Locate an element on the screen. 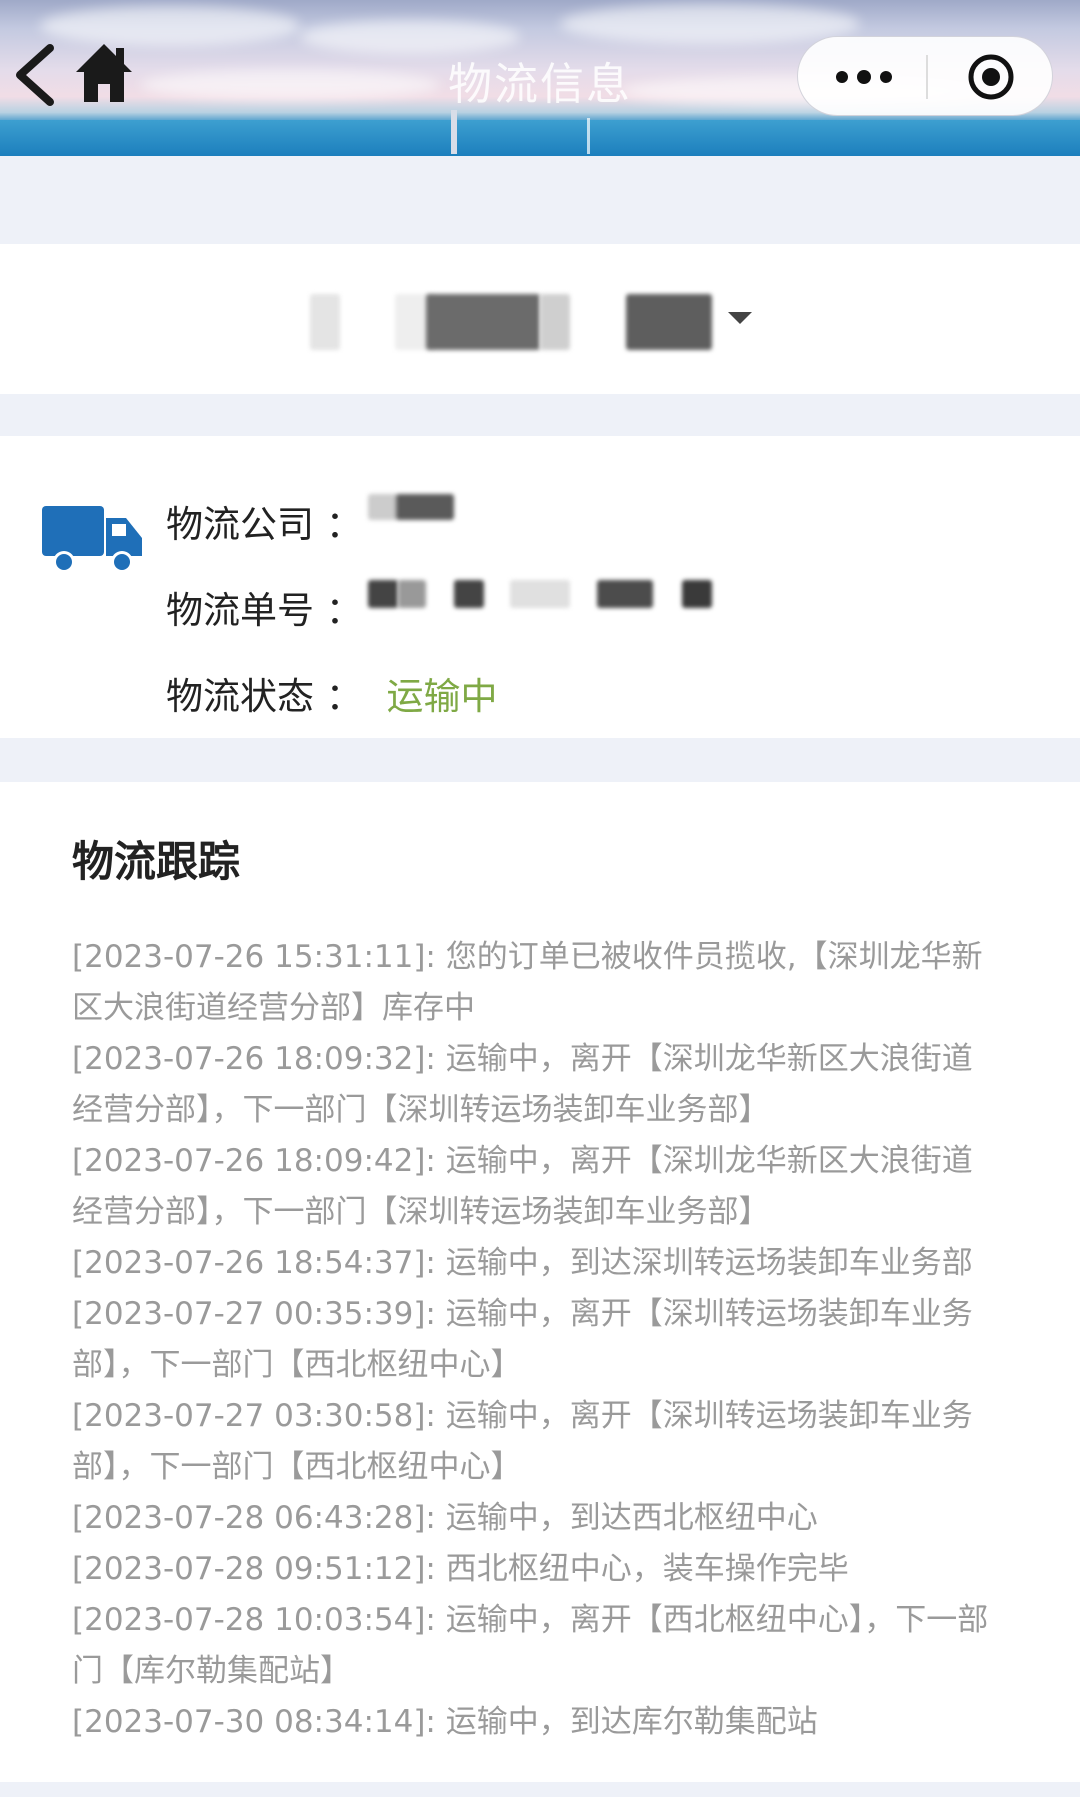  mini-program-capsule is located at coordinates (925, 76).